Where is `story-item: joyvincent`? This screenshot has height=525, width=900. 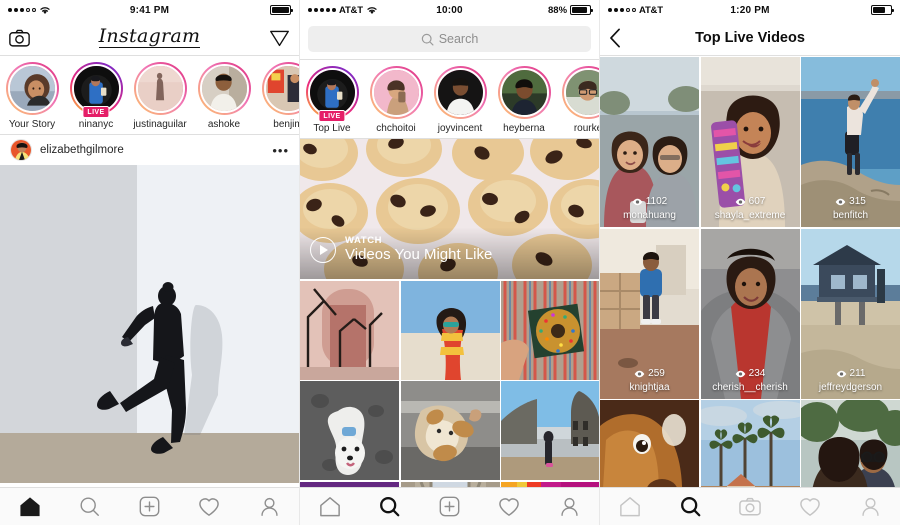 story-item: joyvincent is located at coordinates (460, 100).